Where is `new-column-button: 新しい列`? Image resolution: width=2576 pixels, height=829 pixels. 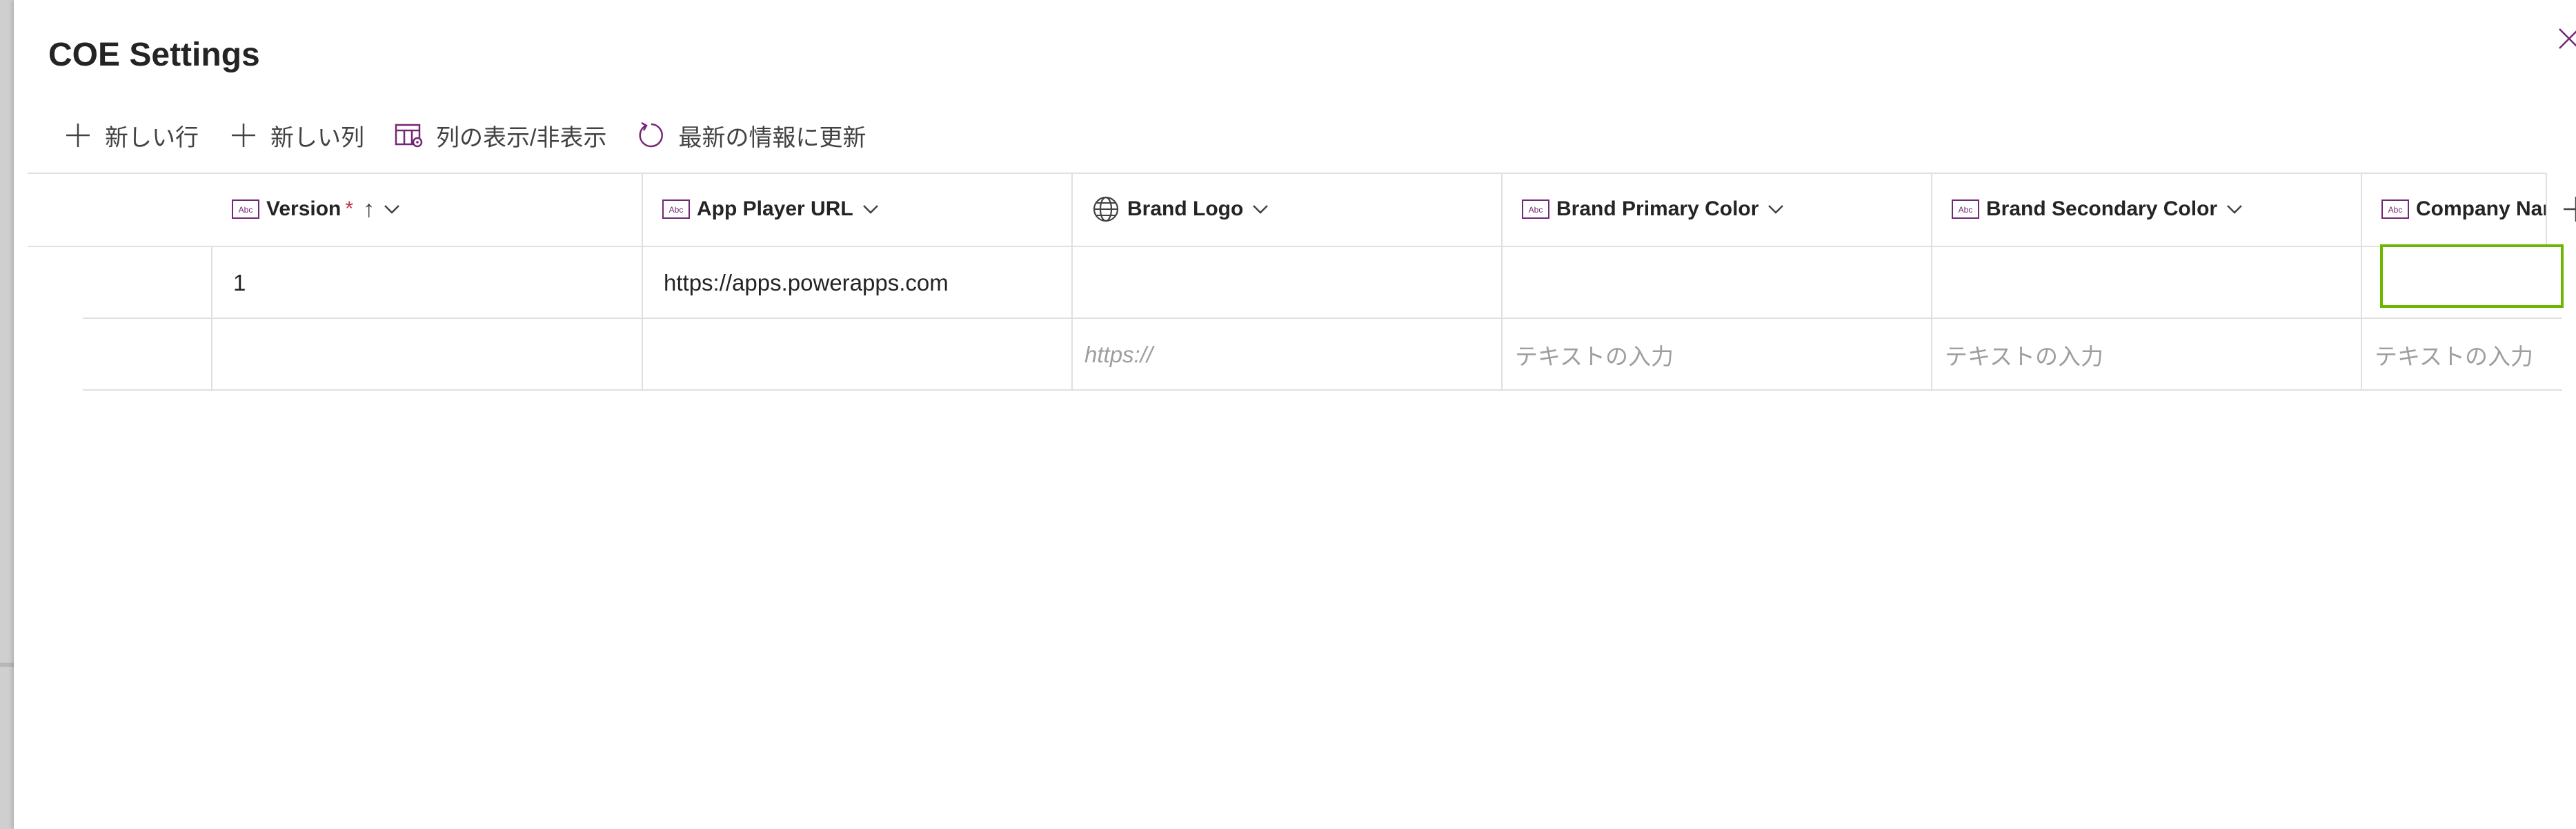 new-column-button: 新しい列 is located at coordinates (296, 135).